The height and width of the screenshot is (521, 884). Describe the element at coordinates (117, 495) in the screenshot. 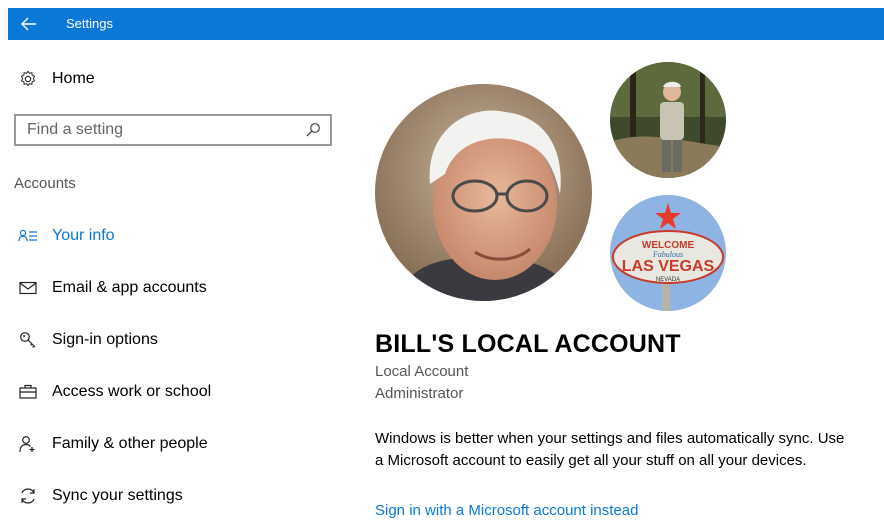

I see `sidebar-item-label: Sync your settings` at that location.